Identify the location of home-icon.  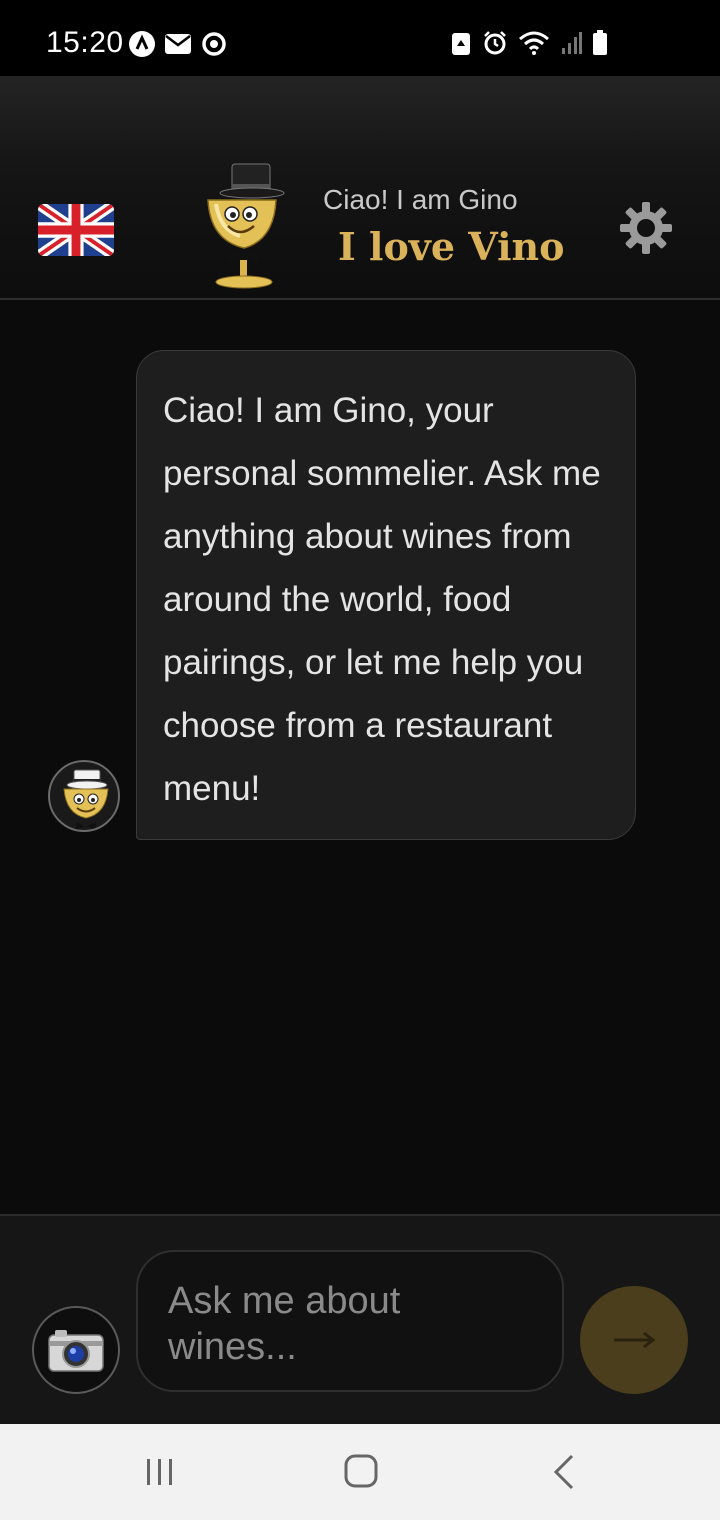
(361, 1471).